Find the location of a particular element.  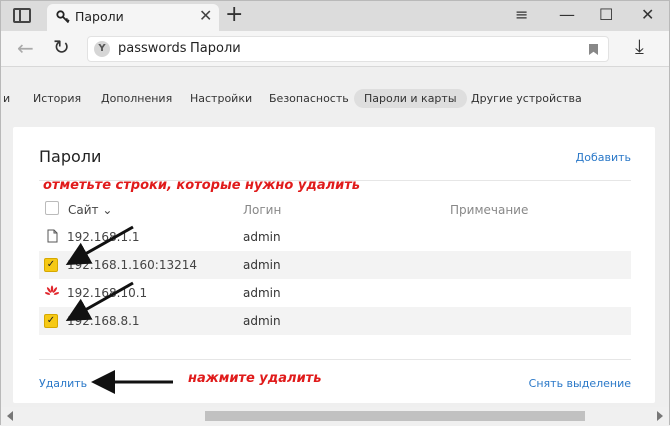

tab-history: История is located at coordinates (57, 98).